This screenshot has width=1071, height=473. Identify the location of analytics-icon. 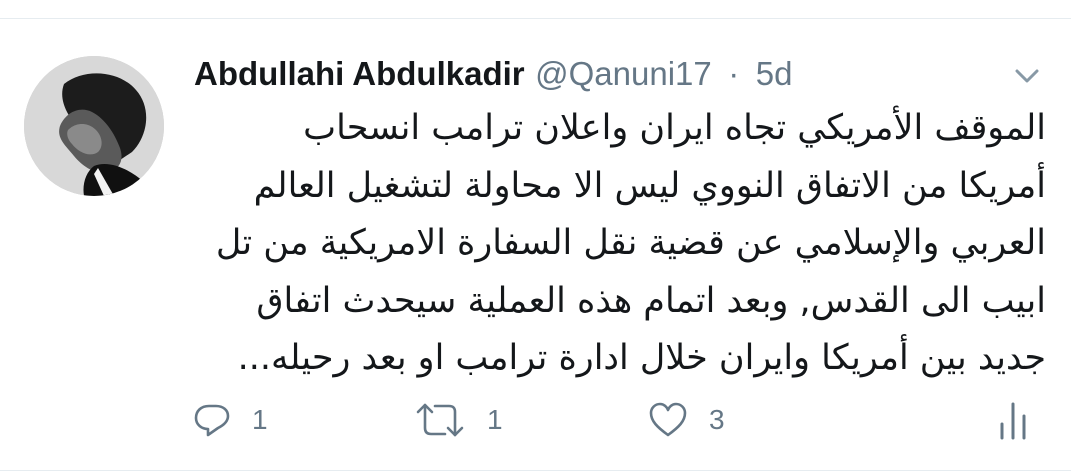
(1013, 421).